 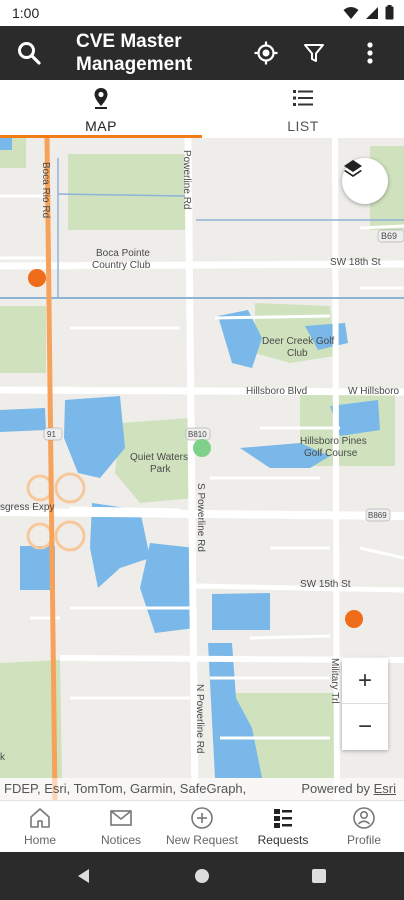 I want to click on profile-icon, so click(x=364, y=818).